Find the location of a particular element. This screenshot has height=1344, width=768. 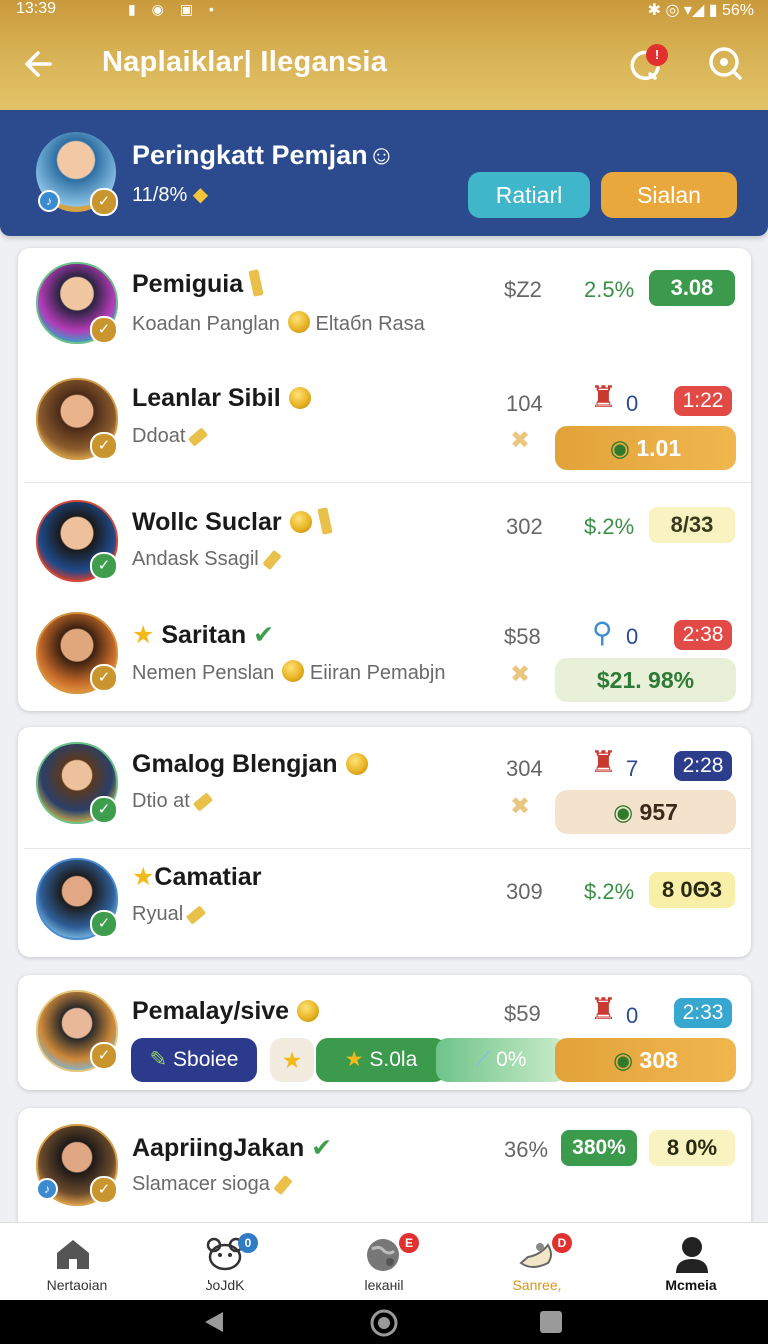

nav-label: Mcmeia is located at coordinates (691, 1285).